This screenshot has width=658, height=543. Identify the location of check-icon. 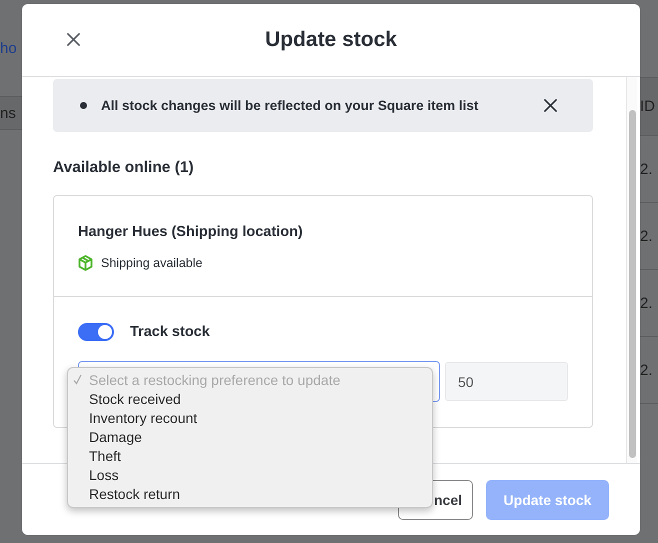
(77, 379).